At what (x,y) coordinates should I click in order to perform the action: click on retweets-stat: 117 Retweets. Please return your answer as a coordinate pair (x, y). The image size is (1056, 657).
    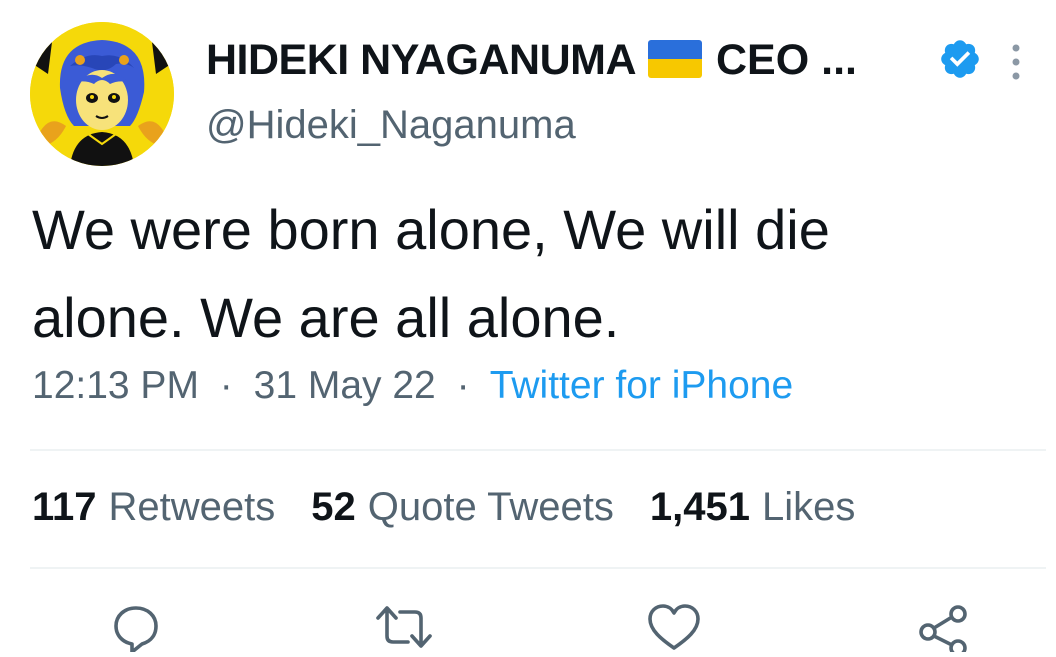
    Looking at the image, I should click on (153, 507).